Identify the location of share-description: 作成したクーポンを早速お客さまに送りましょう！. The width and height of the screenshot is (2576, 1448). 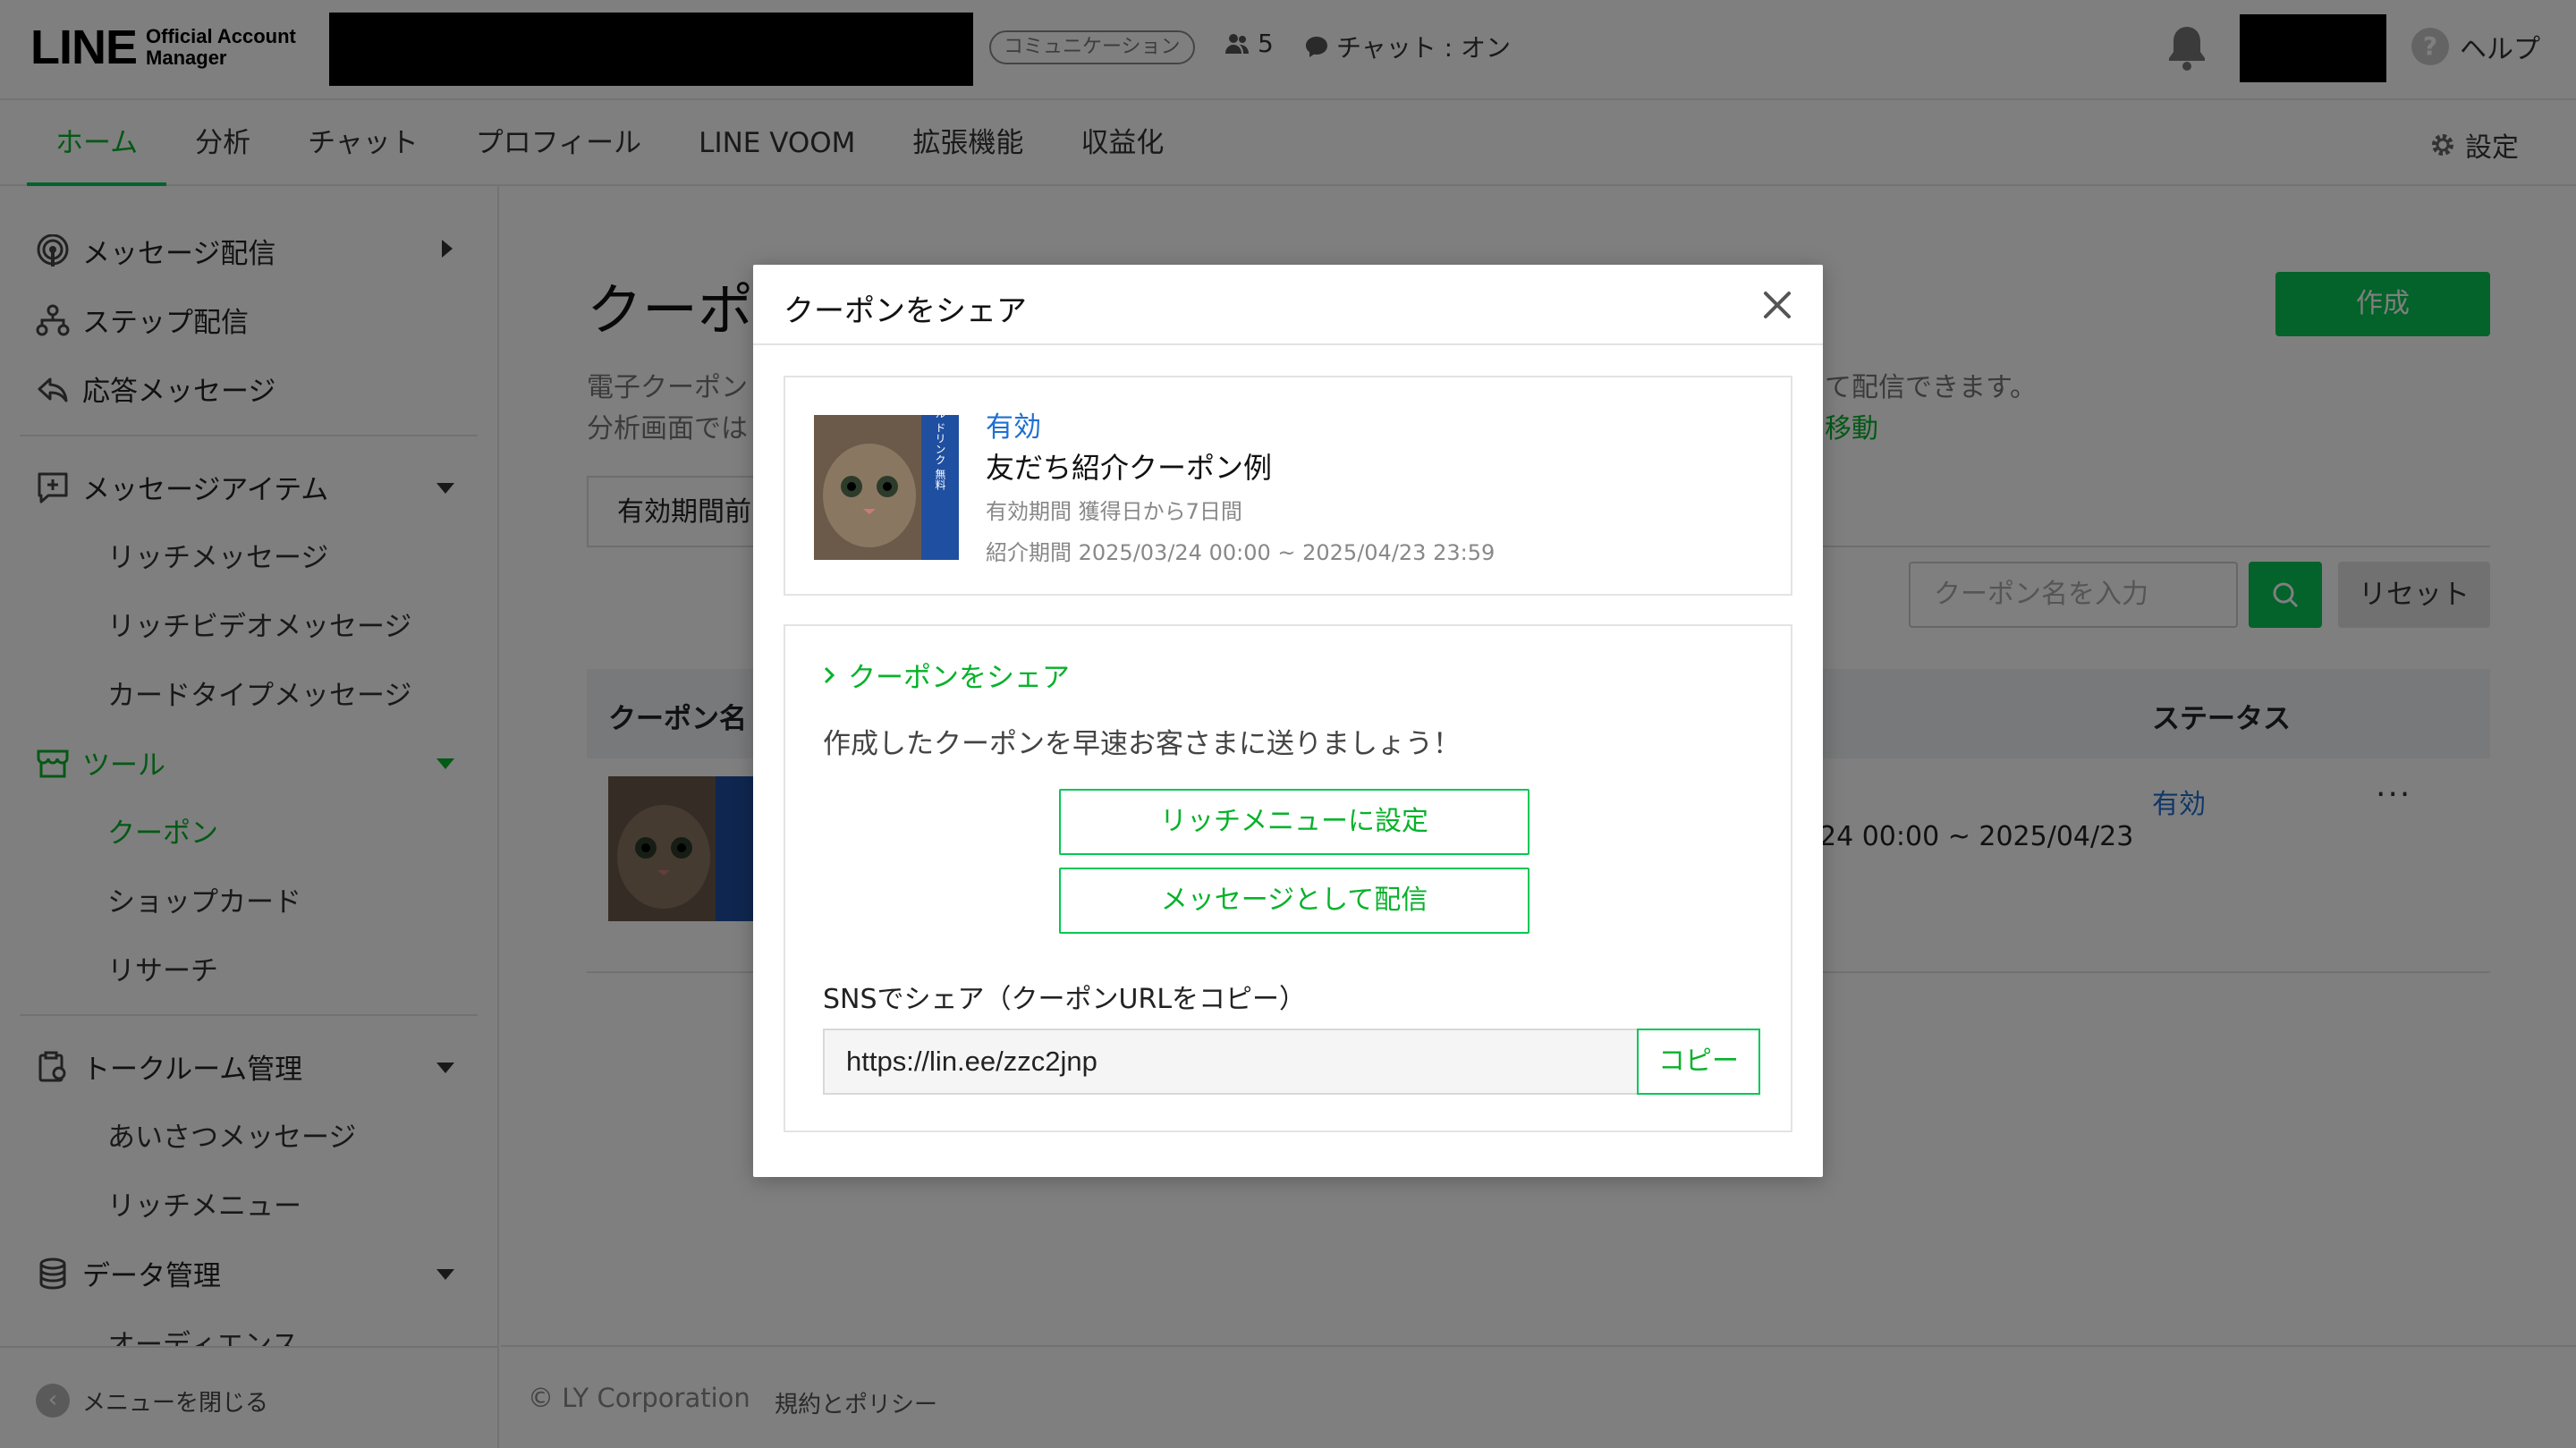
(1142, 744).